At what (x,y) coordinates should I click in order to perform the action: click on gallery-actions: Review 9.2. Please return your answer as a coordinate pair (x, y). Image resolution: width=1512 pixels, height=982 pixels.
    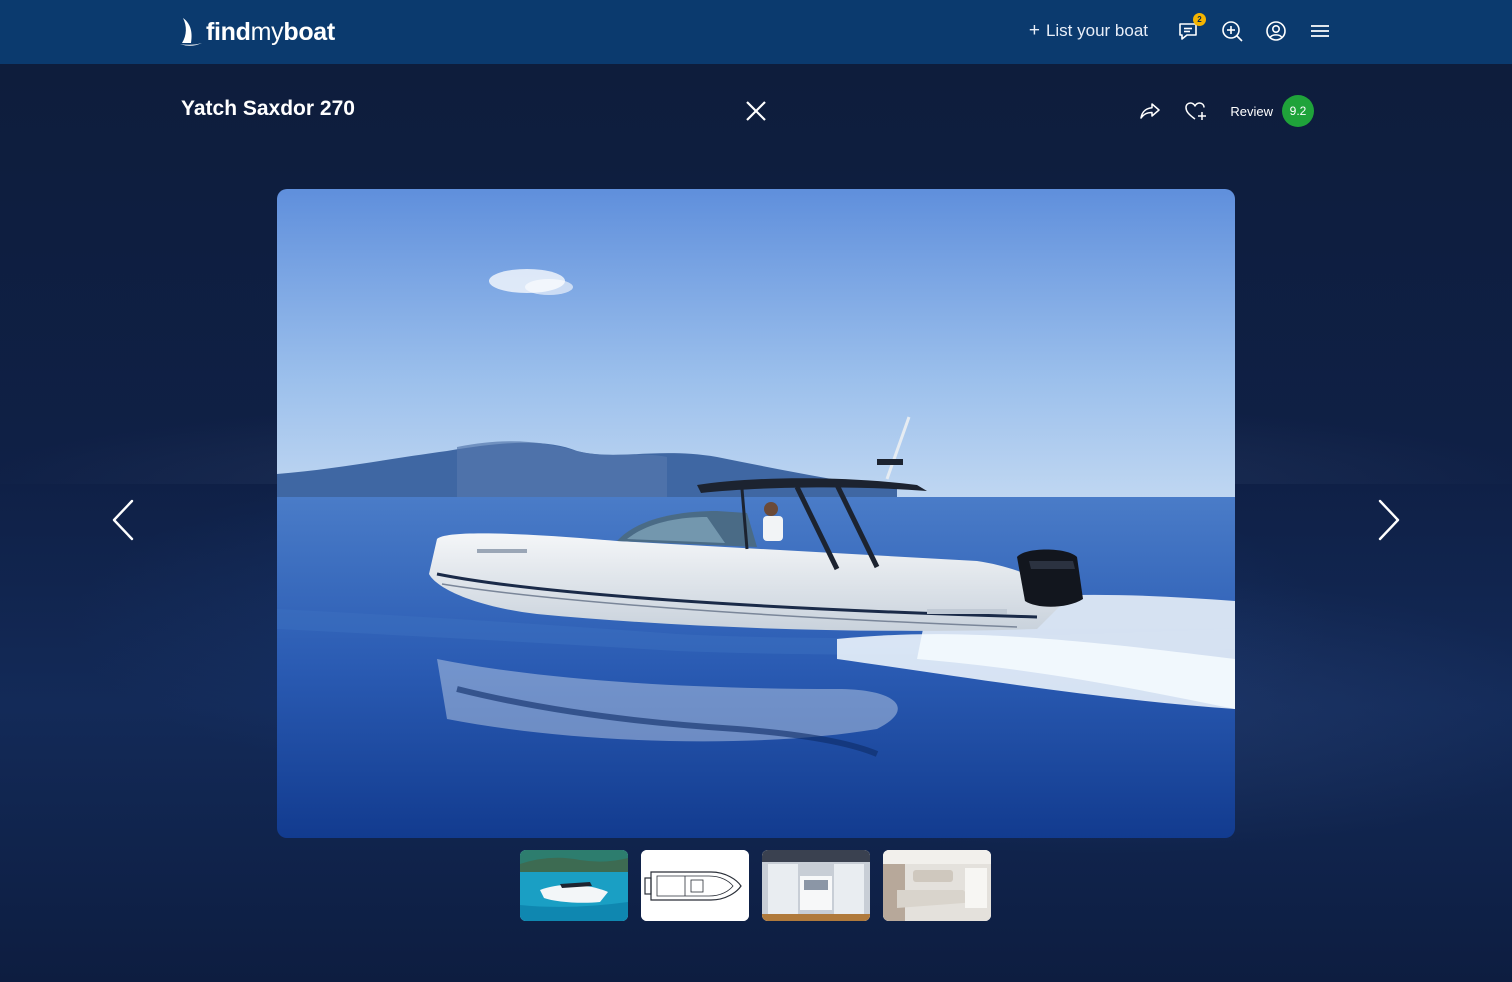
    Looking at the image, I should click on (1226, 111).